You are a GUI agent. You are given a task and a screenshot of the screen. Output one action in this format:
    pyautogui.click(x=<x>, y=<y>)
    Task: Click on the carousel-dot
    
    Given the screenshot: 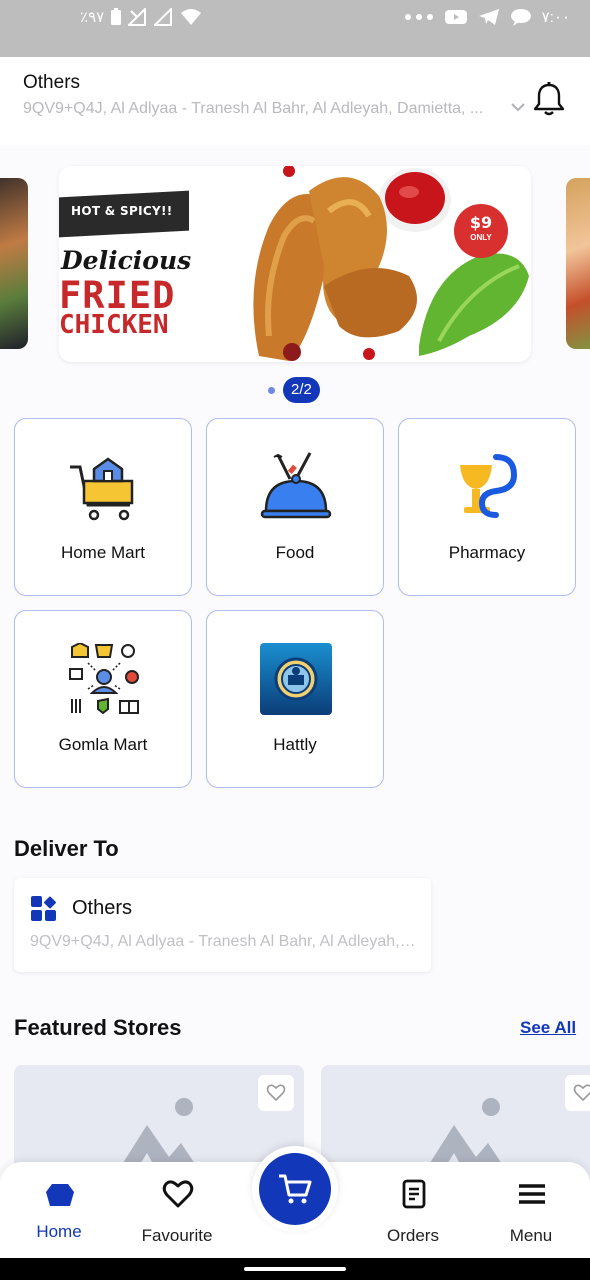 What is the action you would take?
    pyautogui.click(x=271, y=390)
    